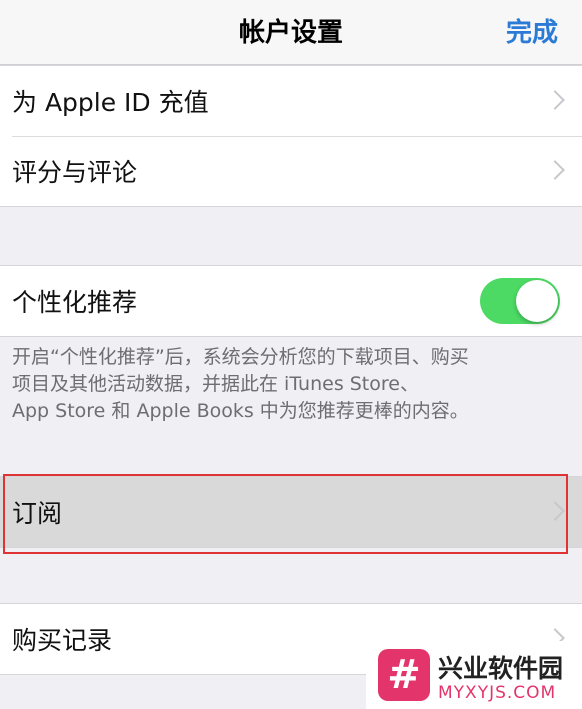 This screenshot has width=582, height=709. What do you see at coordinates (404, 675) in the screenshot?
I see `watermark-logo-icon: #` at bounding box center [404, 675].